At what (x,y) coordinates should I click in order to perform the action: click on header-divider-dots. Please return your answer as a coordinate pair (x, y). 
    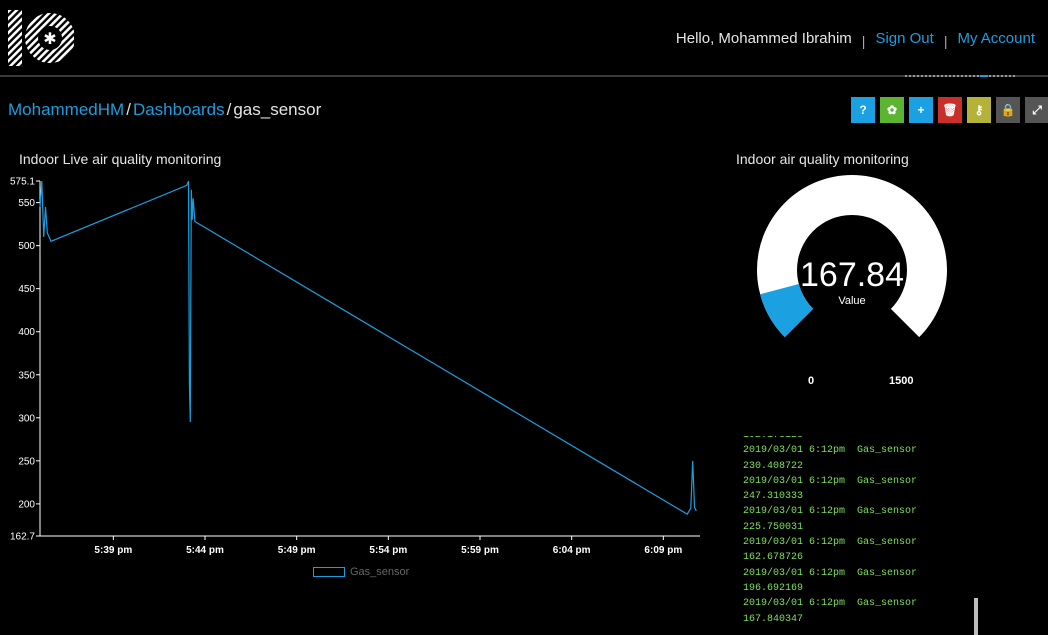
    Looking at the image, I should click on (960, 76).